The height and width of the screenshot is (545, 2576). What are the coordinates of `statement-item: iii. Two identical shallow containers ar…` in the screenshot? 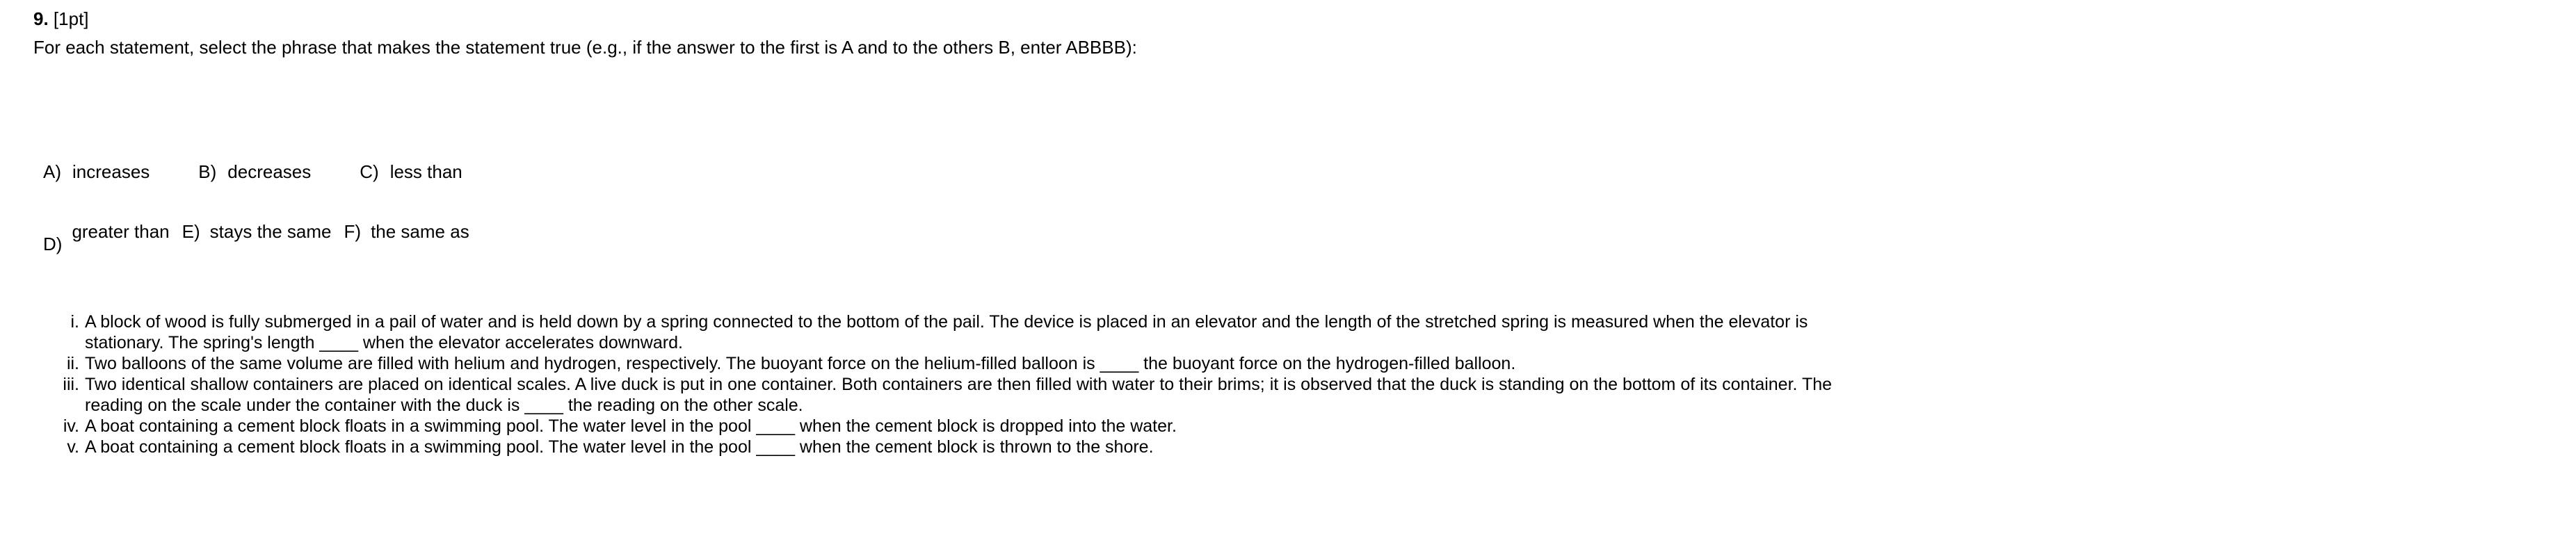 It's located at (1307, 395).